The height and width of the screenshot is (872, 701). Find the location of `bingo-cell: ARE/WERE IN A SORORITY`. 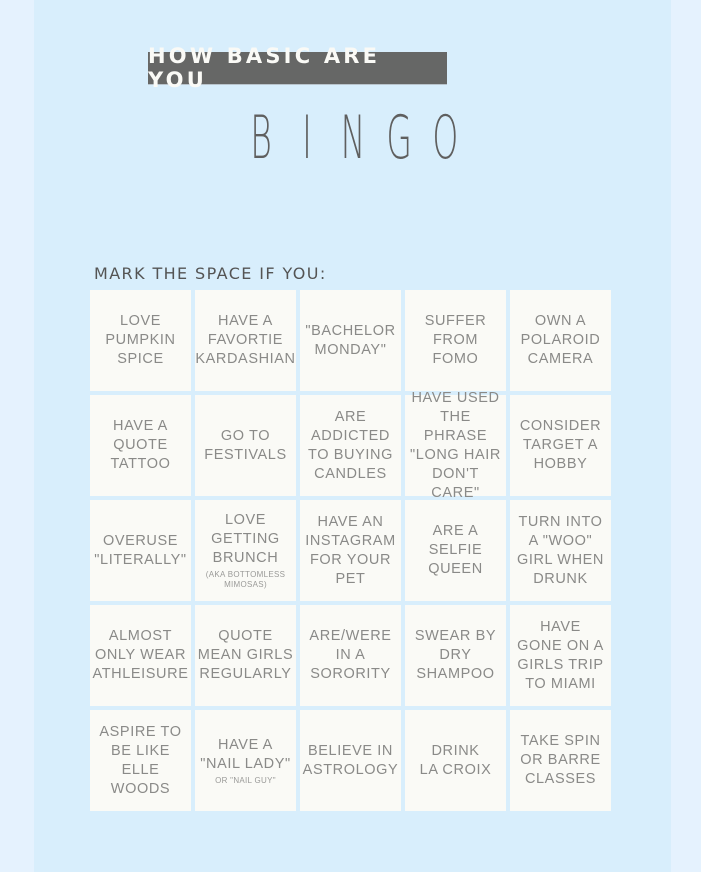

bingo-cell: ARE/WERE IN A SORORITY is located at coordinates (350, 655).